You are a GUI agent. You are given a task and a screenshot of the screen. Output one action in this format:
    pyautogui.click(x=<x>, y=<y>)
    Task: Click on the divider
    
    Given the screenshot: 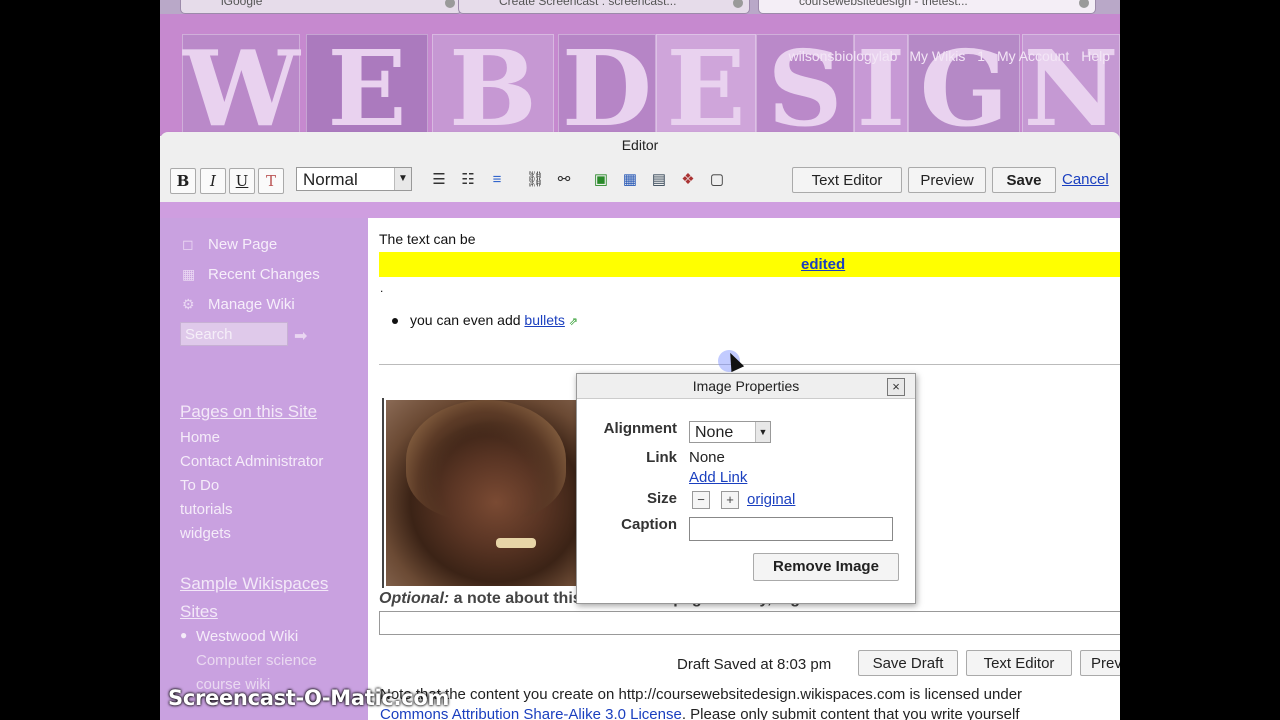 What is the action you would take?
    pyautogui.click(x=749, y=364)
    